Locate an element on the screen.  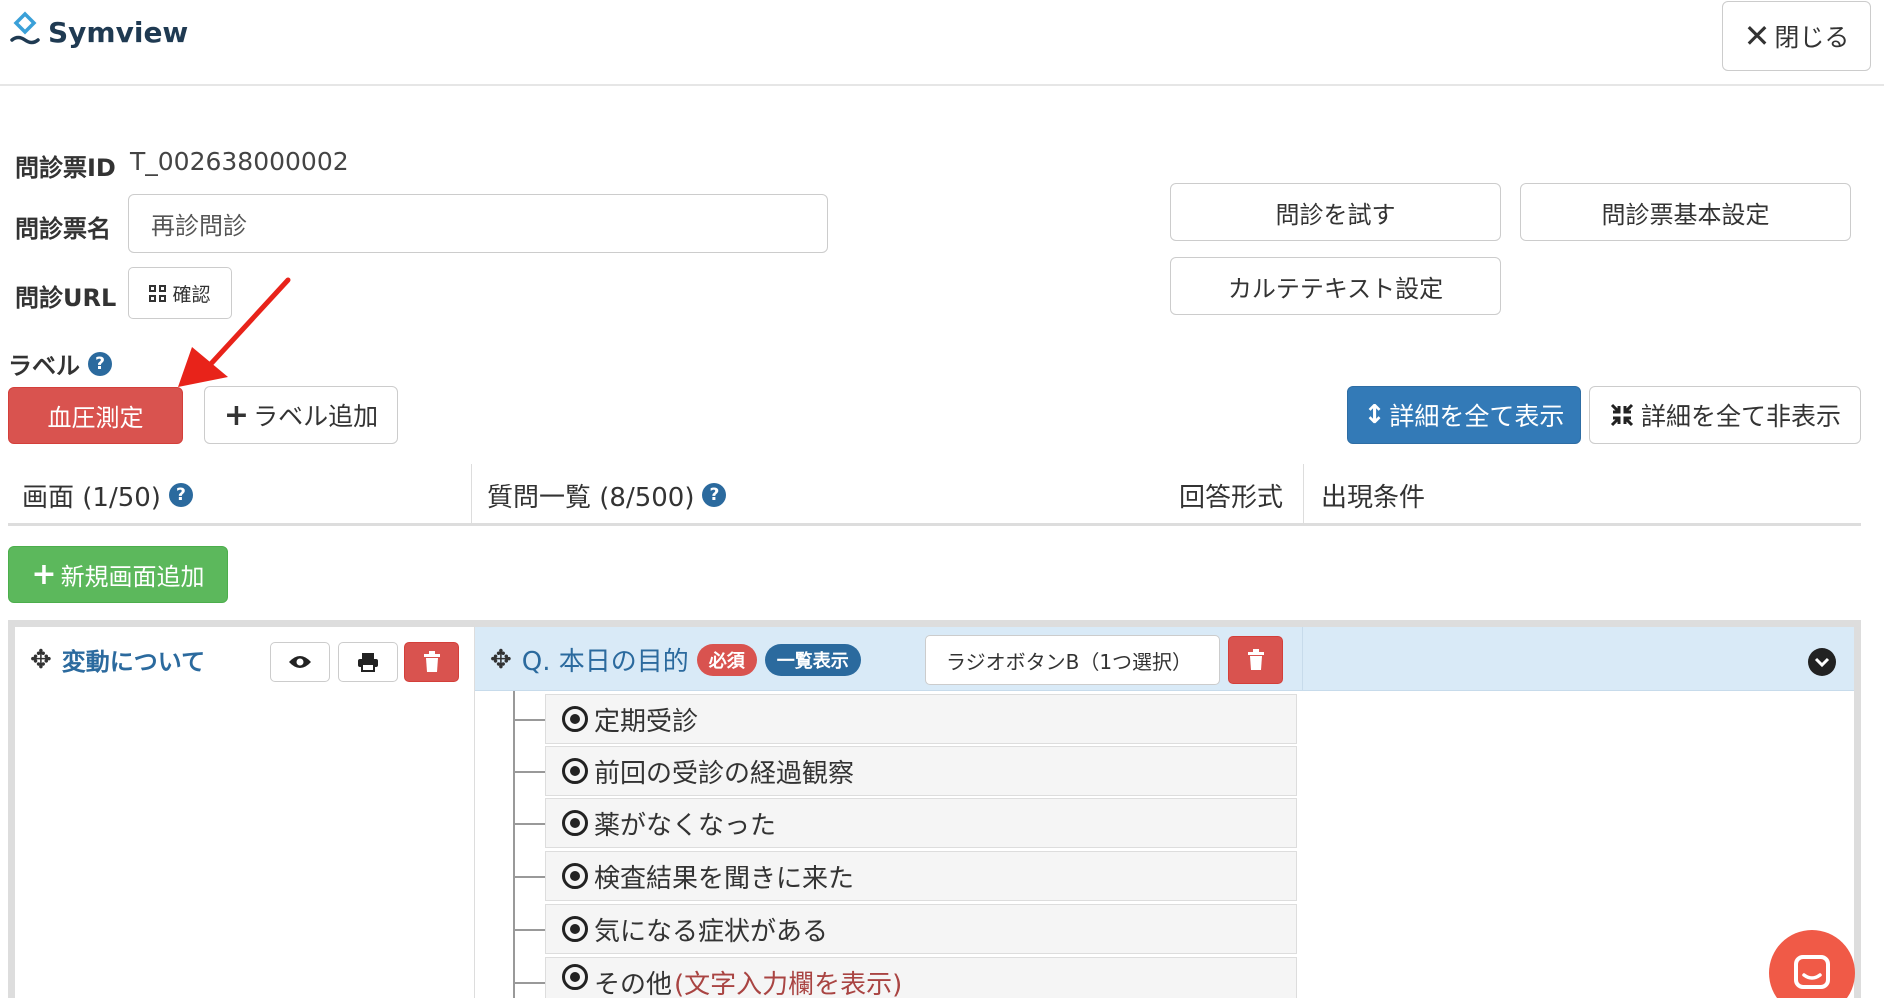
karte-text-settings-label: カルテテキスト設定 is located at coordinates (1335, 288).